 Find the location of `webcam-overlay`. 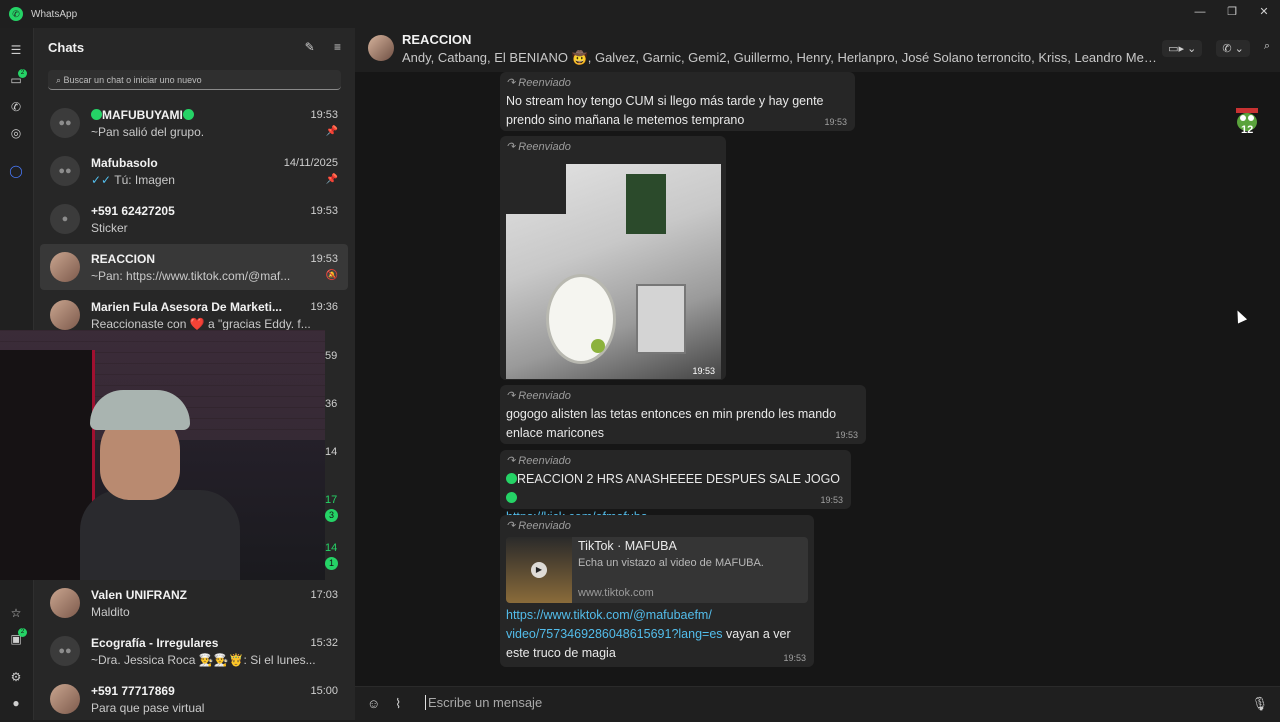

webcam-overlay is located at coordinates (162, 455).